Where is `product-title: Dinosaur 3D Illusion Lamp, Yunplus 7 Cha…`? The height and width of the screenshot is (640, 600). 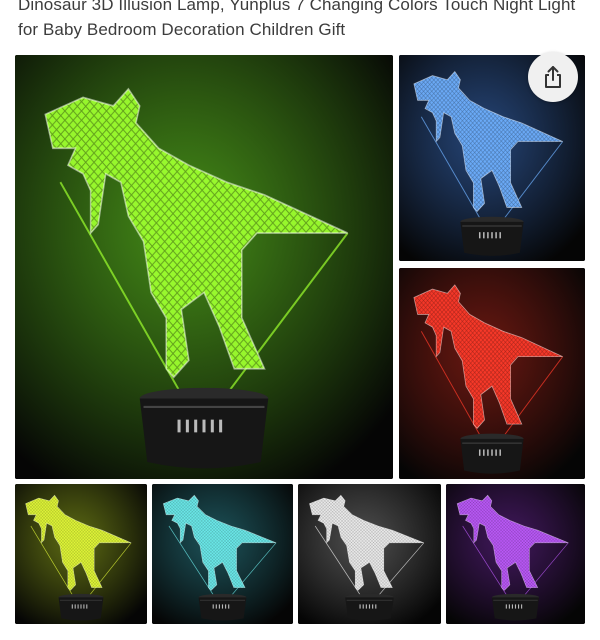 product-title: Dinosaur 3D Illusion Lamp, Yunplus 7 Cha… is located at coordinates (297, 19).